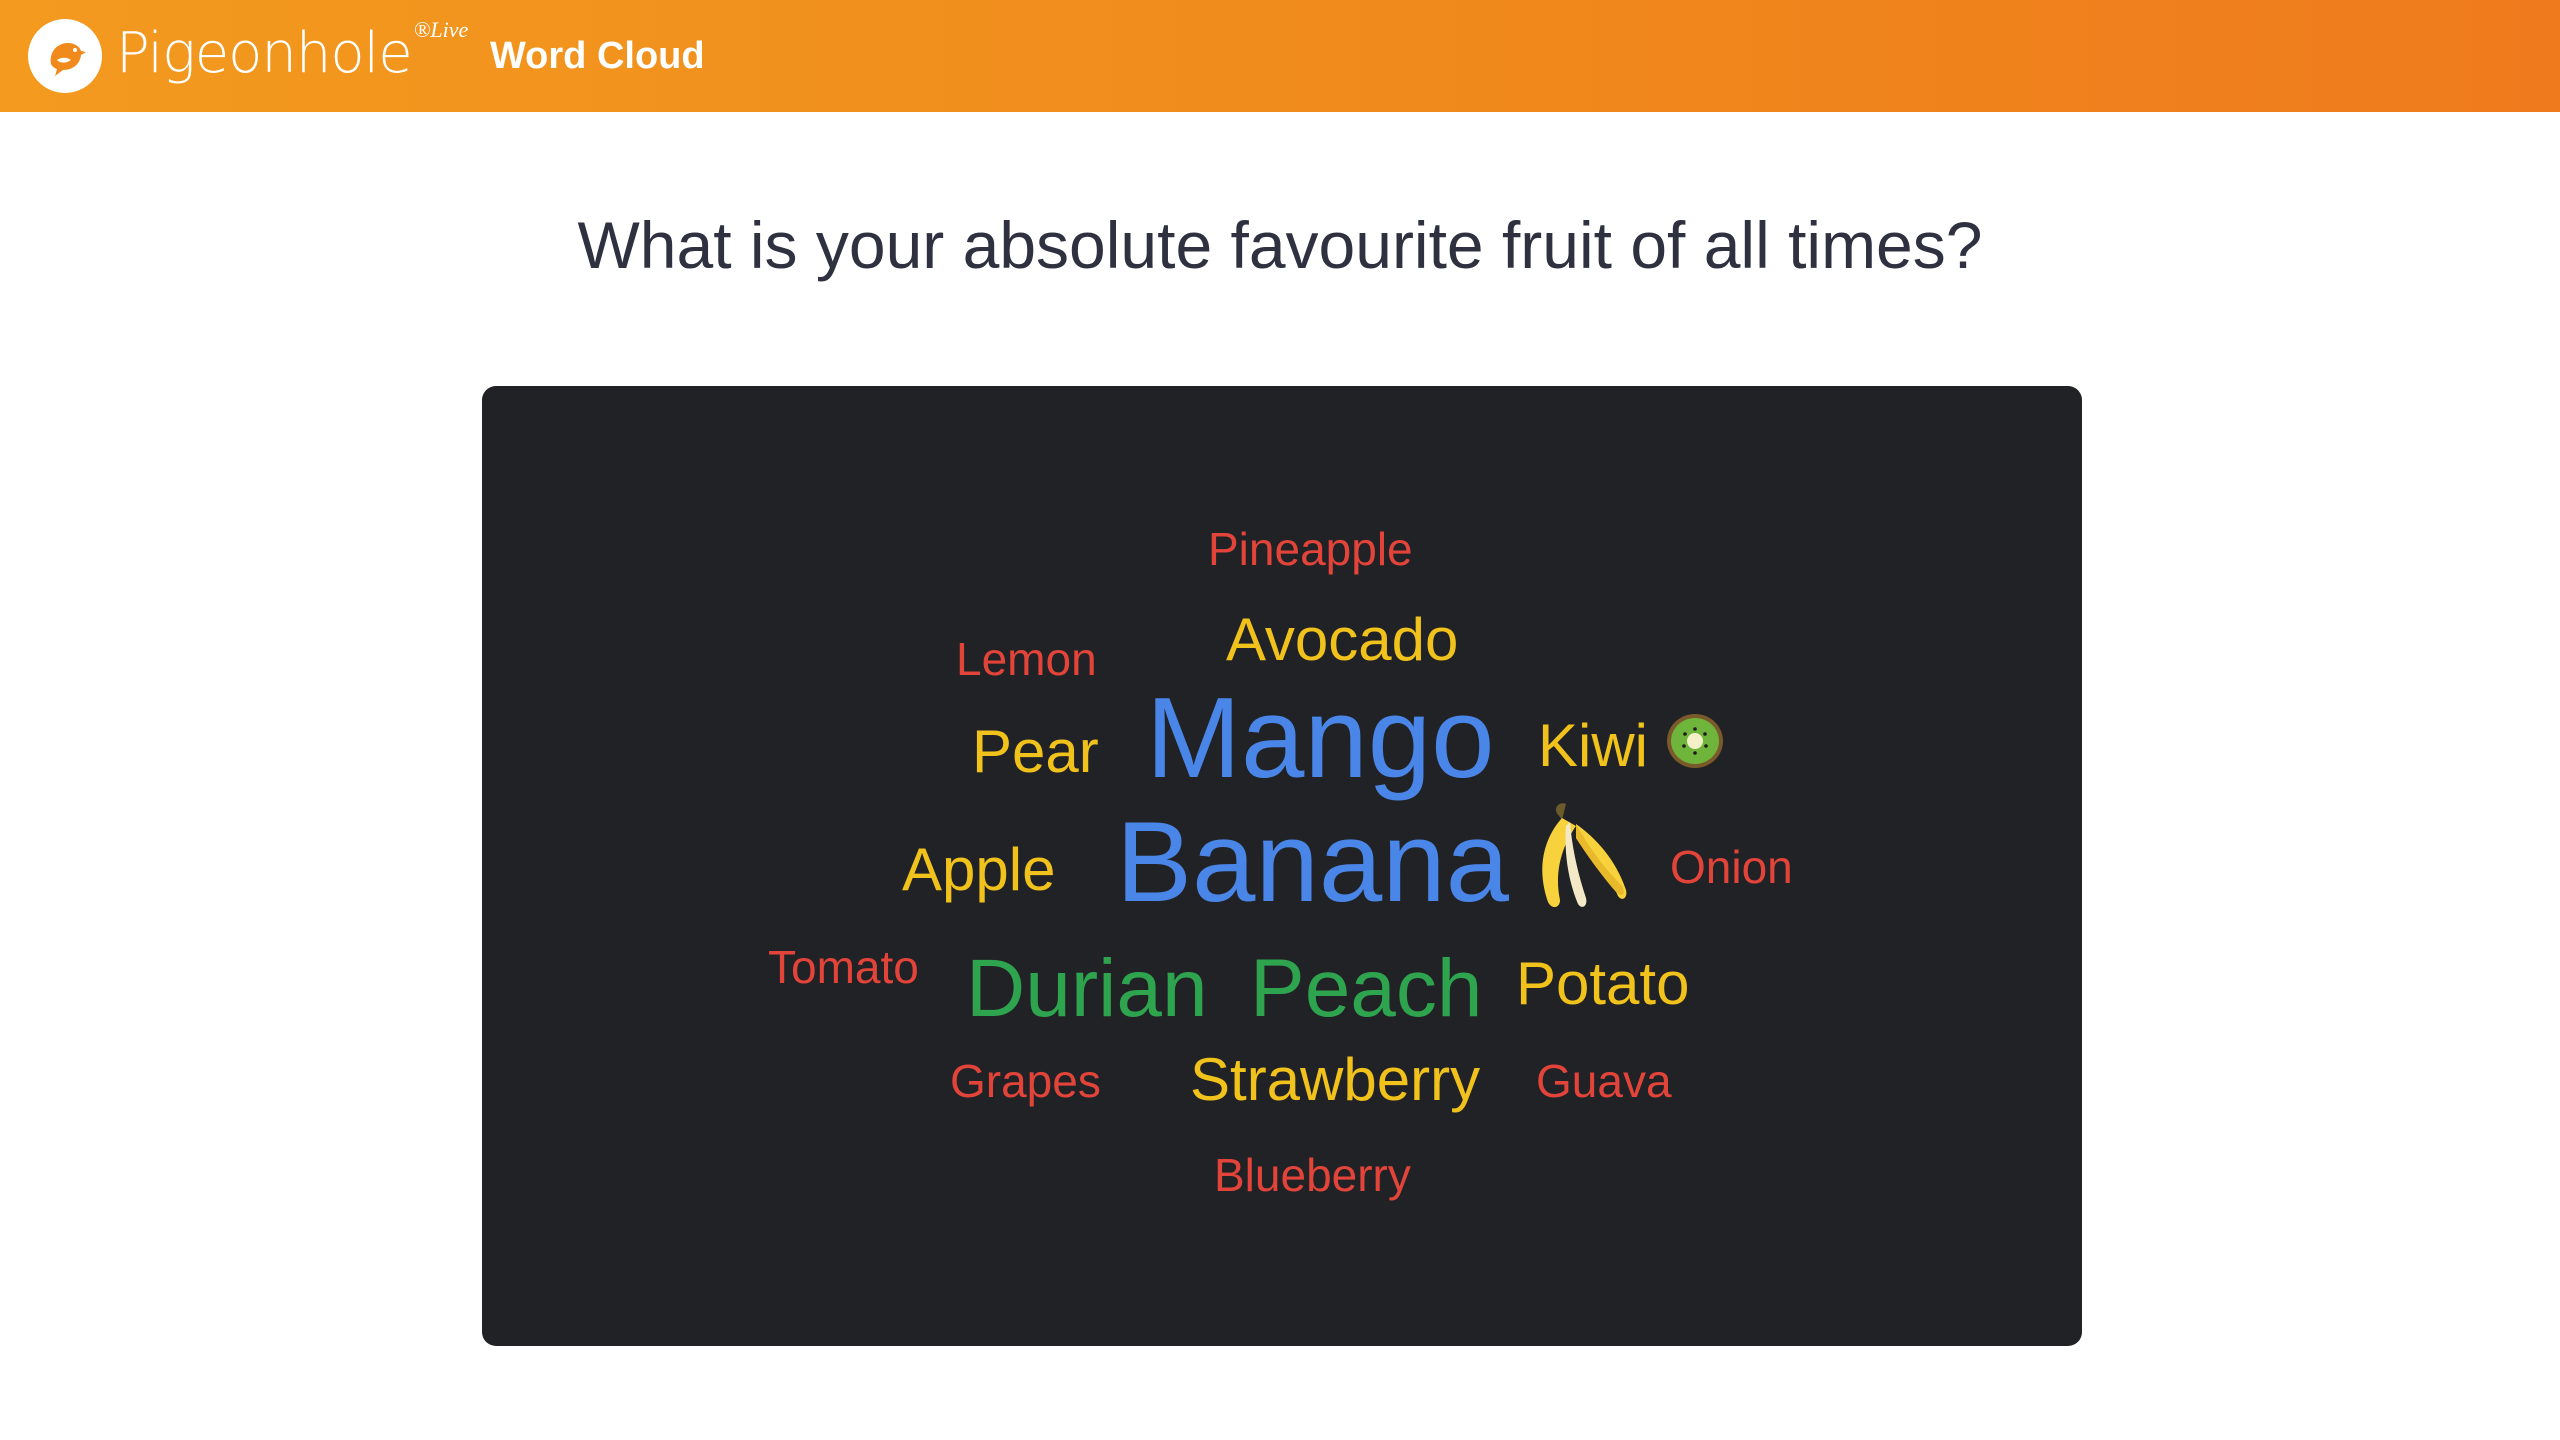  What do you see at coordinates (1313, 862) in the screenshot?
I see `word-banana: Banana` at bounding box center [1313, 862].